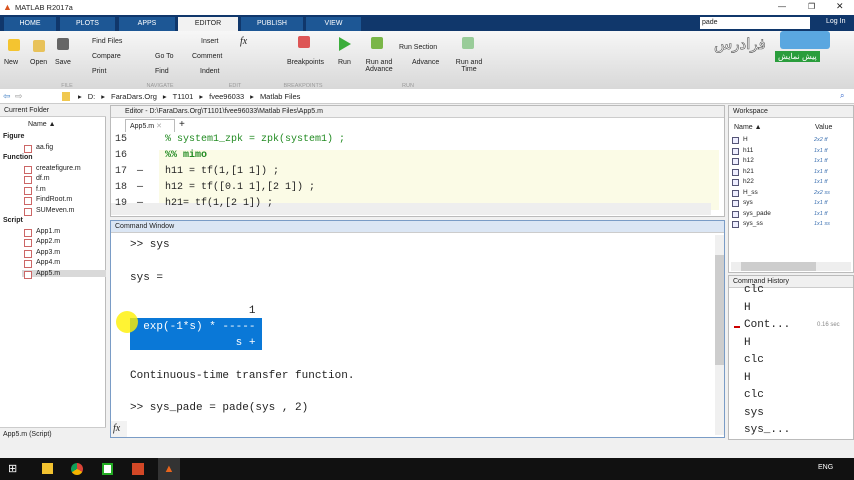 The width and height of the screenshot is (854, 480). I want to click on find-button: Find, so click(162, 71).